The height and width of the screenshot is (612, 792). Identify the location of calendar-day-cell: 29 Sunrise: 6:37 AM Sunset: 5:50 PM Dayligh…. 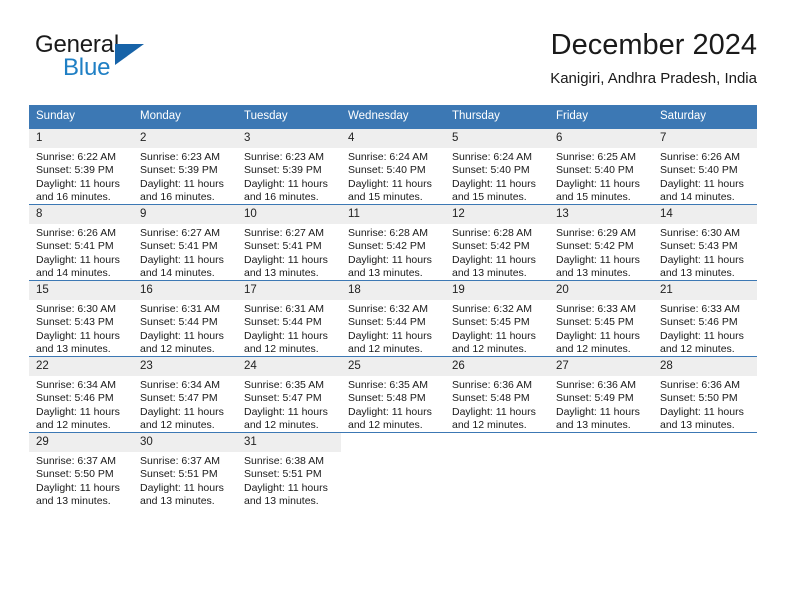
(81, 470).